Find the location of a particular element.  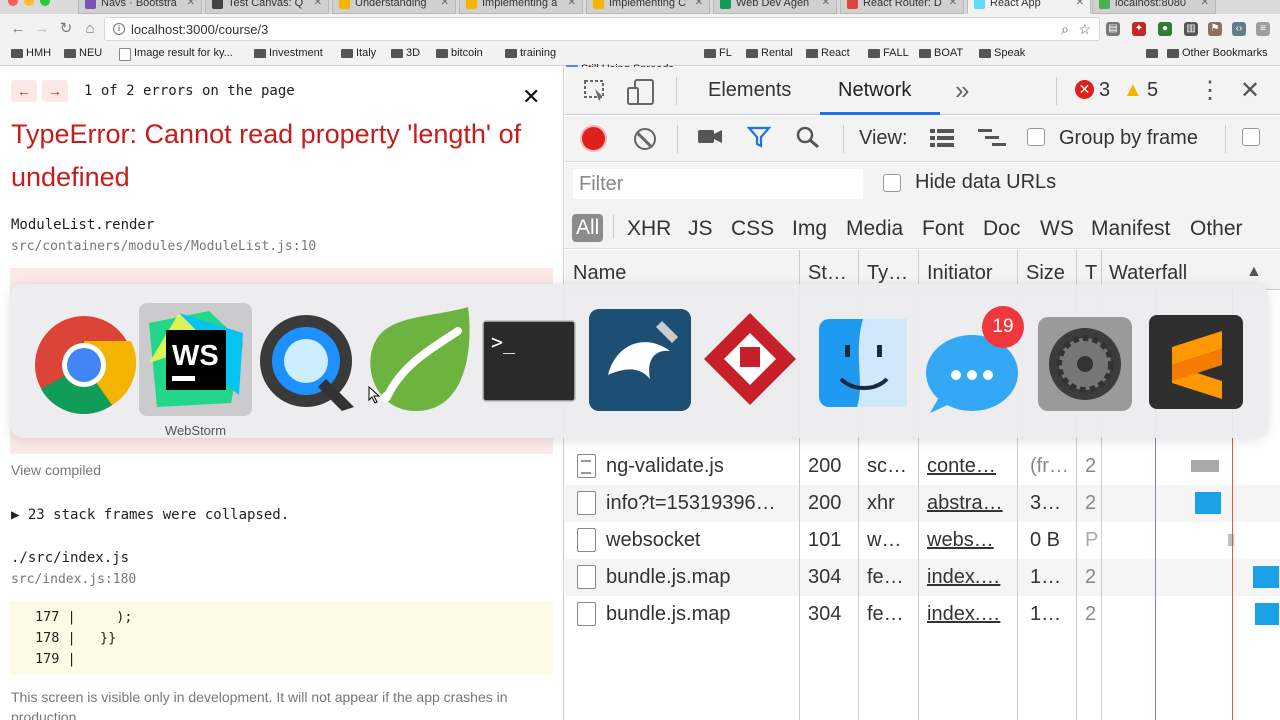

network-request-row: ng-validate.js 200 sc… conte… (fr… 2 is located at coordinates (922, 466).